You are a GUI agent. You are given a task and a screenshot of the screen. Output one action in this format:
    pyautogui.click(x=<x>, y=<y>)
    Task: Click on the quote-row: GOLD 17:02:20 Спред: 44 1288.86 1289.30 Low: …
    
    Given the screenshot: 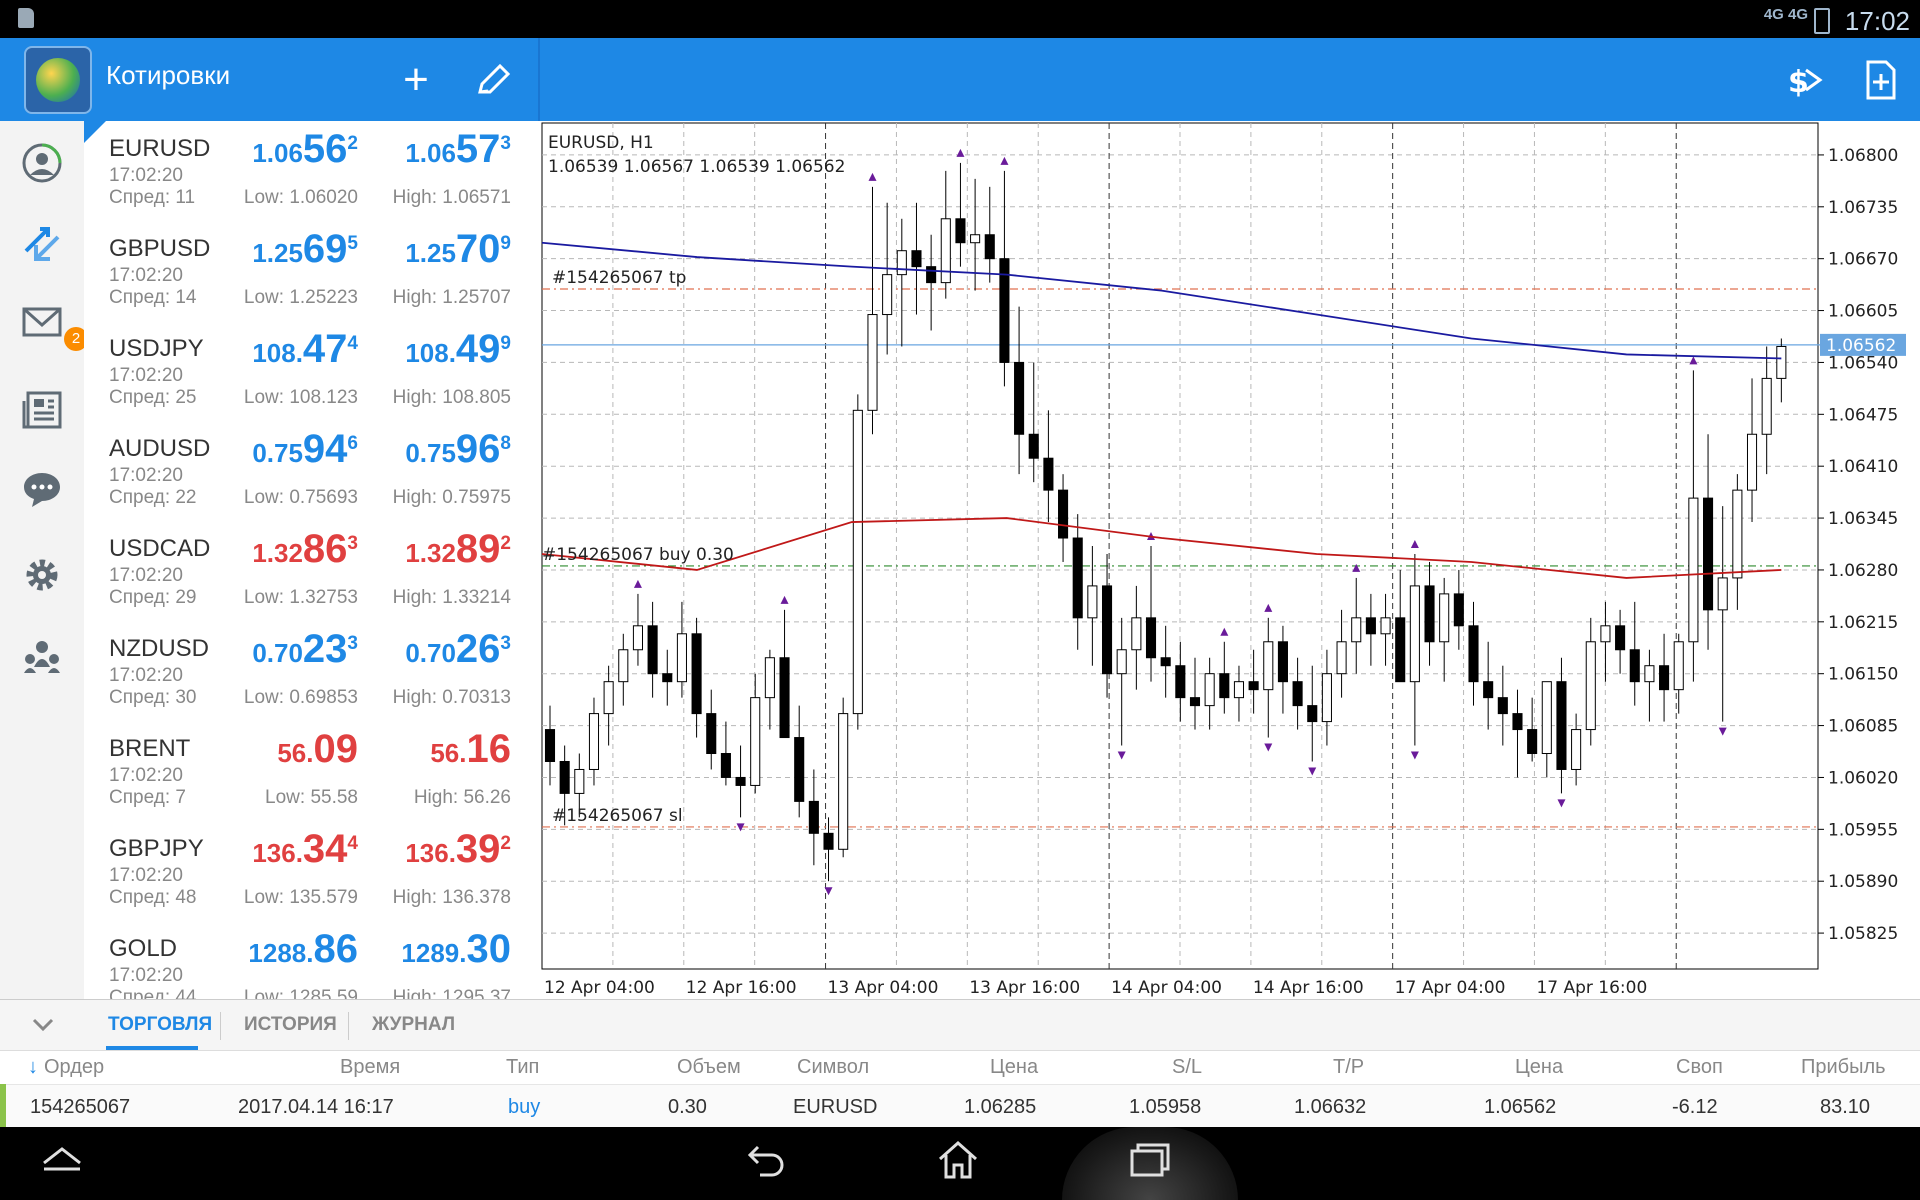 What is the action you would take?
    pyautogui.click(x=311, y=960)
    